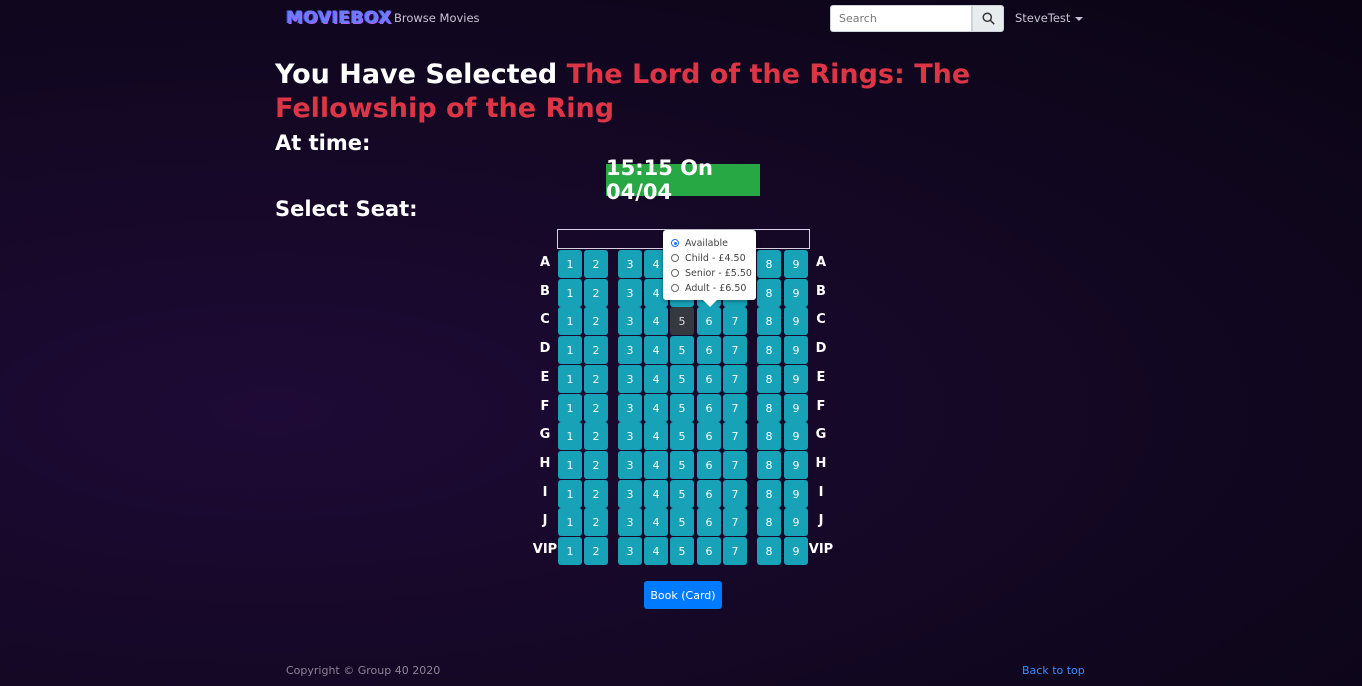 The image size is (1362, 686). What do you see at coordinates (656, 408) in the screenshot?
I see `seat-f4: 4` at bounding box center [656, 408].